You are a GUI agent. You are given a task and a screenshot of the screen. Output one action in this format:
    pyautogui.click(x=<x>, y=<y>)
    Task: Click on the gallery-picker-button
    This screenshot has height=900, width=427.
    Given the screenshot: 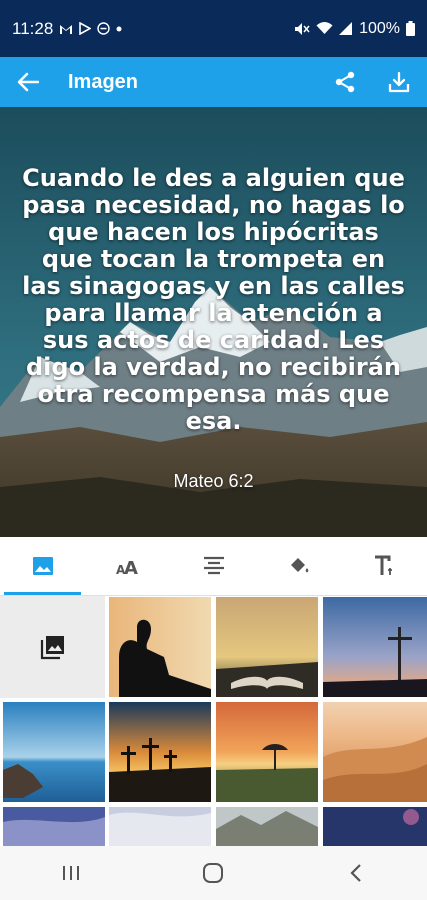 What is the action you would take?
    pyautogui.click(x=52, y=647)
    